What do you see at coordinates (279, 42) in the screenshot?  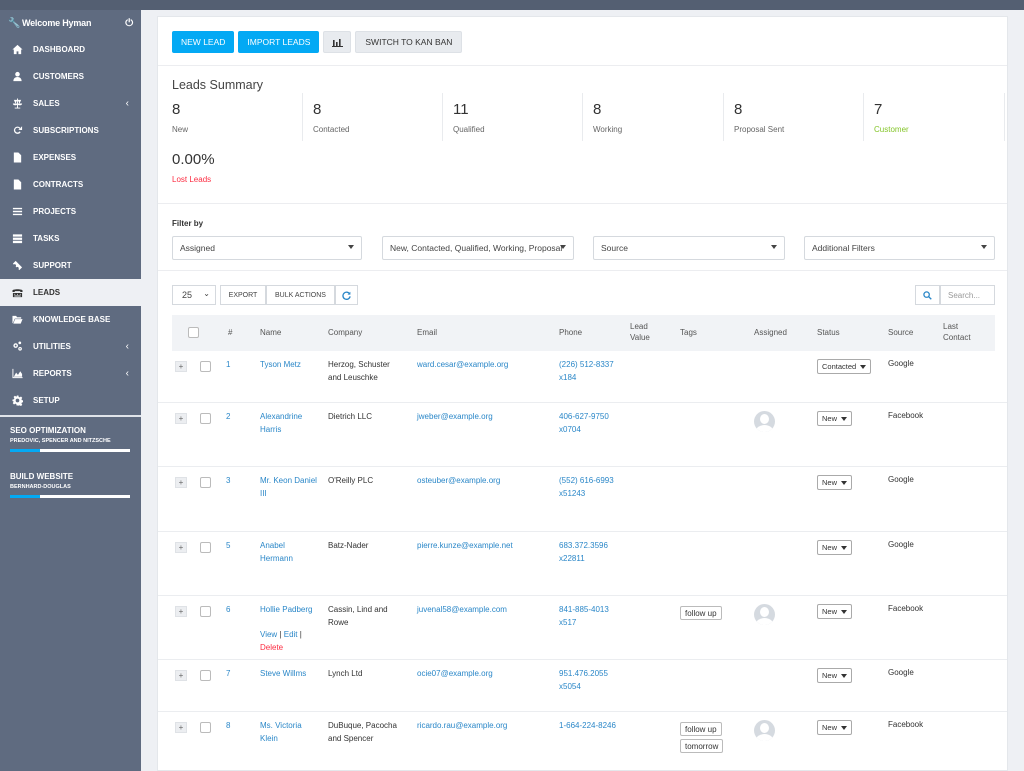 I see `import-leads-button: IMPORT LEADS` at bounding box center [279, 42].